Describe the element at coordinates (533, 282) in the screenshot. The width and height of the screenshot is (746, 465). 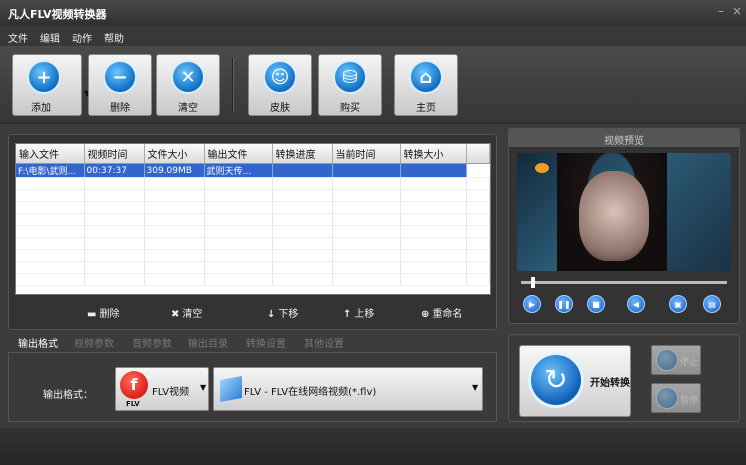
I see `seek-handle` at that location.